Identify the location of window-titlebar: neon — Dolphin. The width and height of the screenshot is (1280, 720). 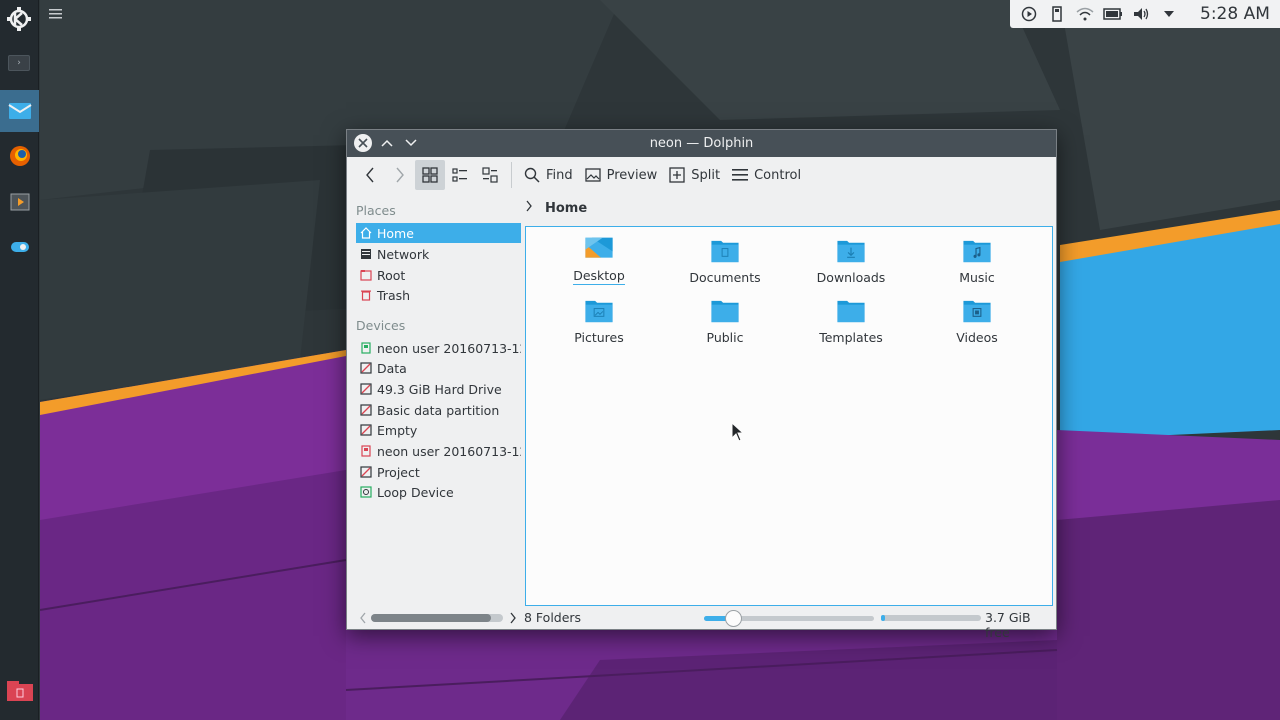
(701, 143).